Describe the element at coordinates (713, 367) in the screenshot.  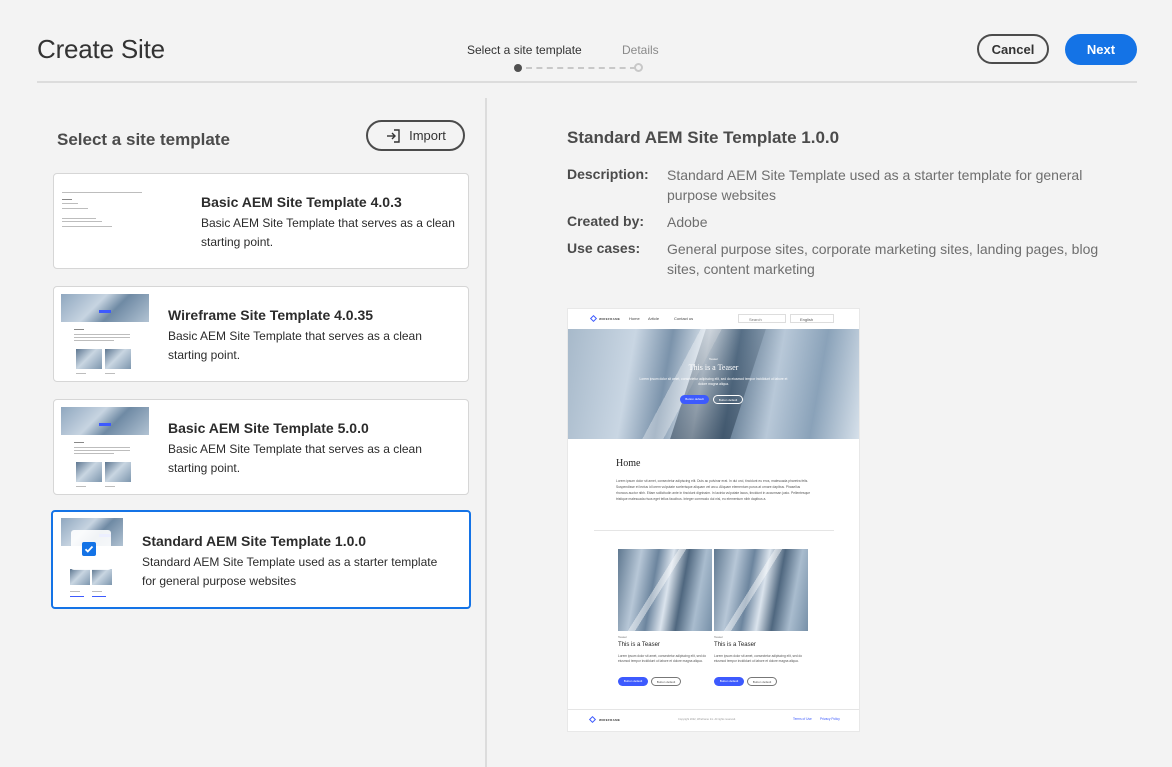
I see `preview-hero-title: This is a Teaser` at that location.